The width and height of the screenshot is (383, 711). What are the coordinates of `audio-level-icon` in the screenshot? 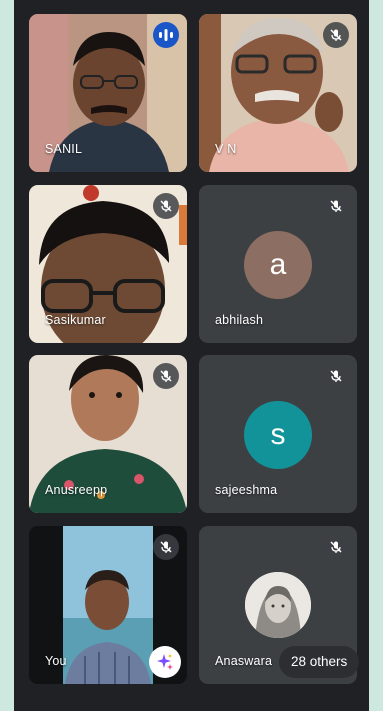 It's located at (166, 35).